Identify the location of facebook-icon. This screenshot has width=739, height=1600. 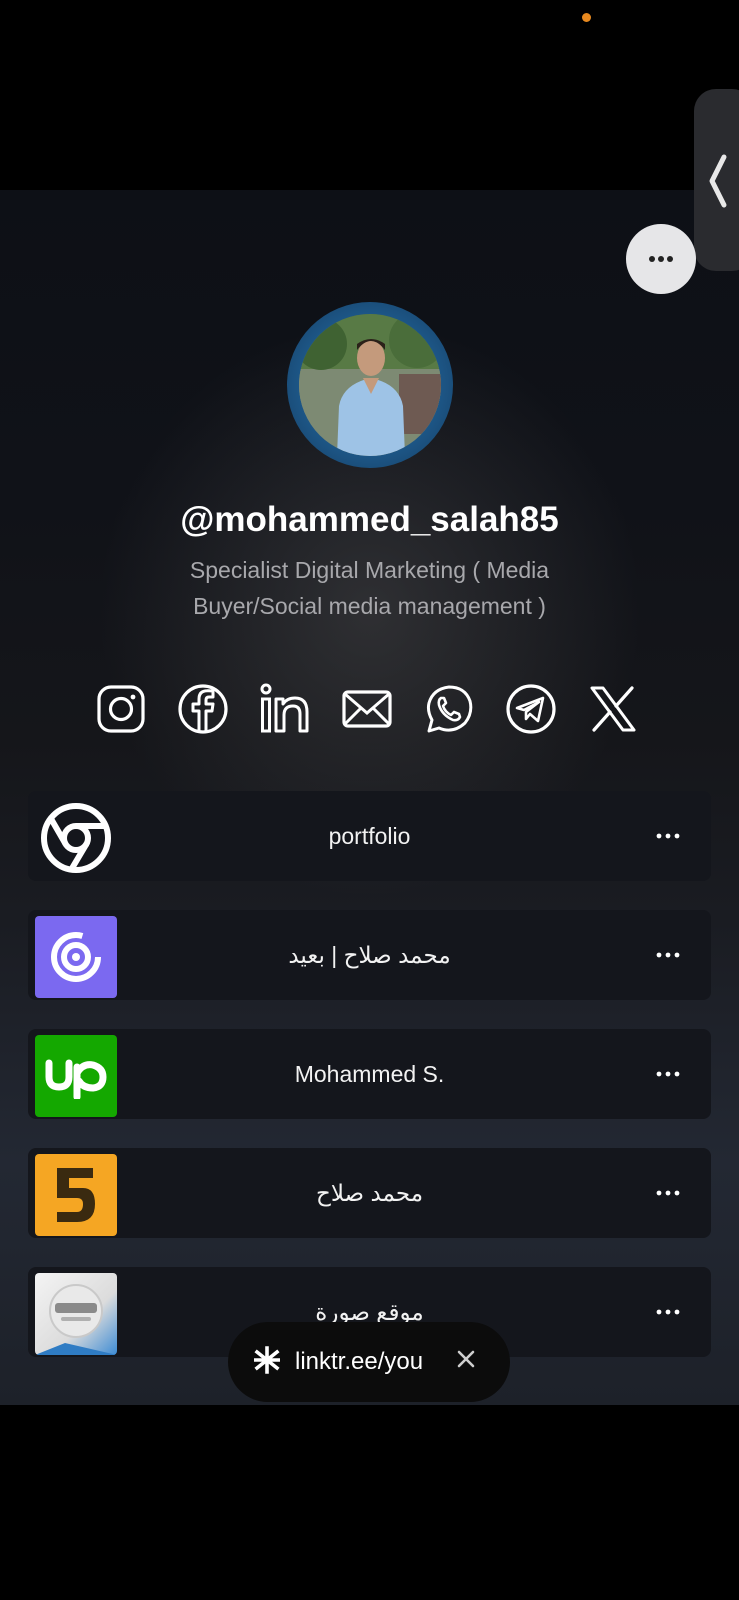
(203, 709).